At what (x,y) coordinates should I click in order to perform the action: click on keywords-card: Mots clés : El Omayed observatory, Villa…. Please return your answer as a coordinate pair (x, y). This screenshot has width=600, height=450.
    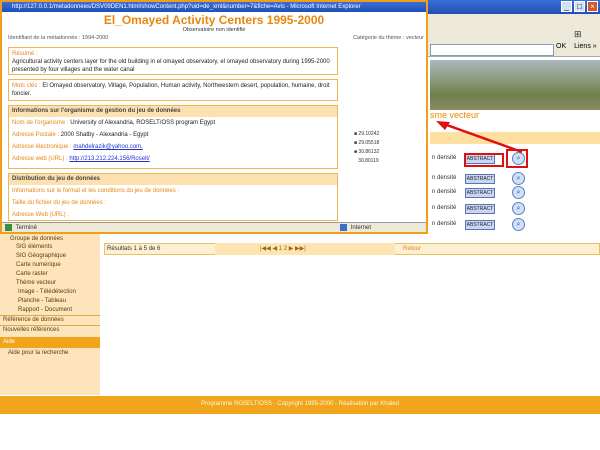
    Looking at the image, I should click on (173, 90).